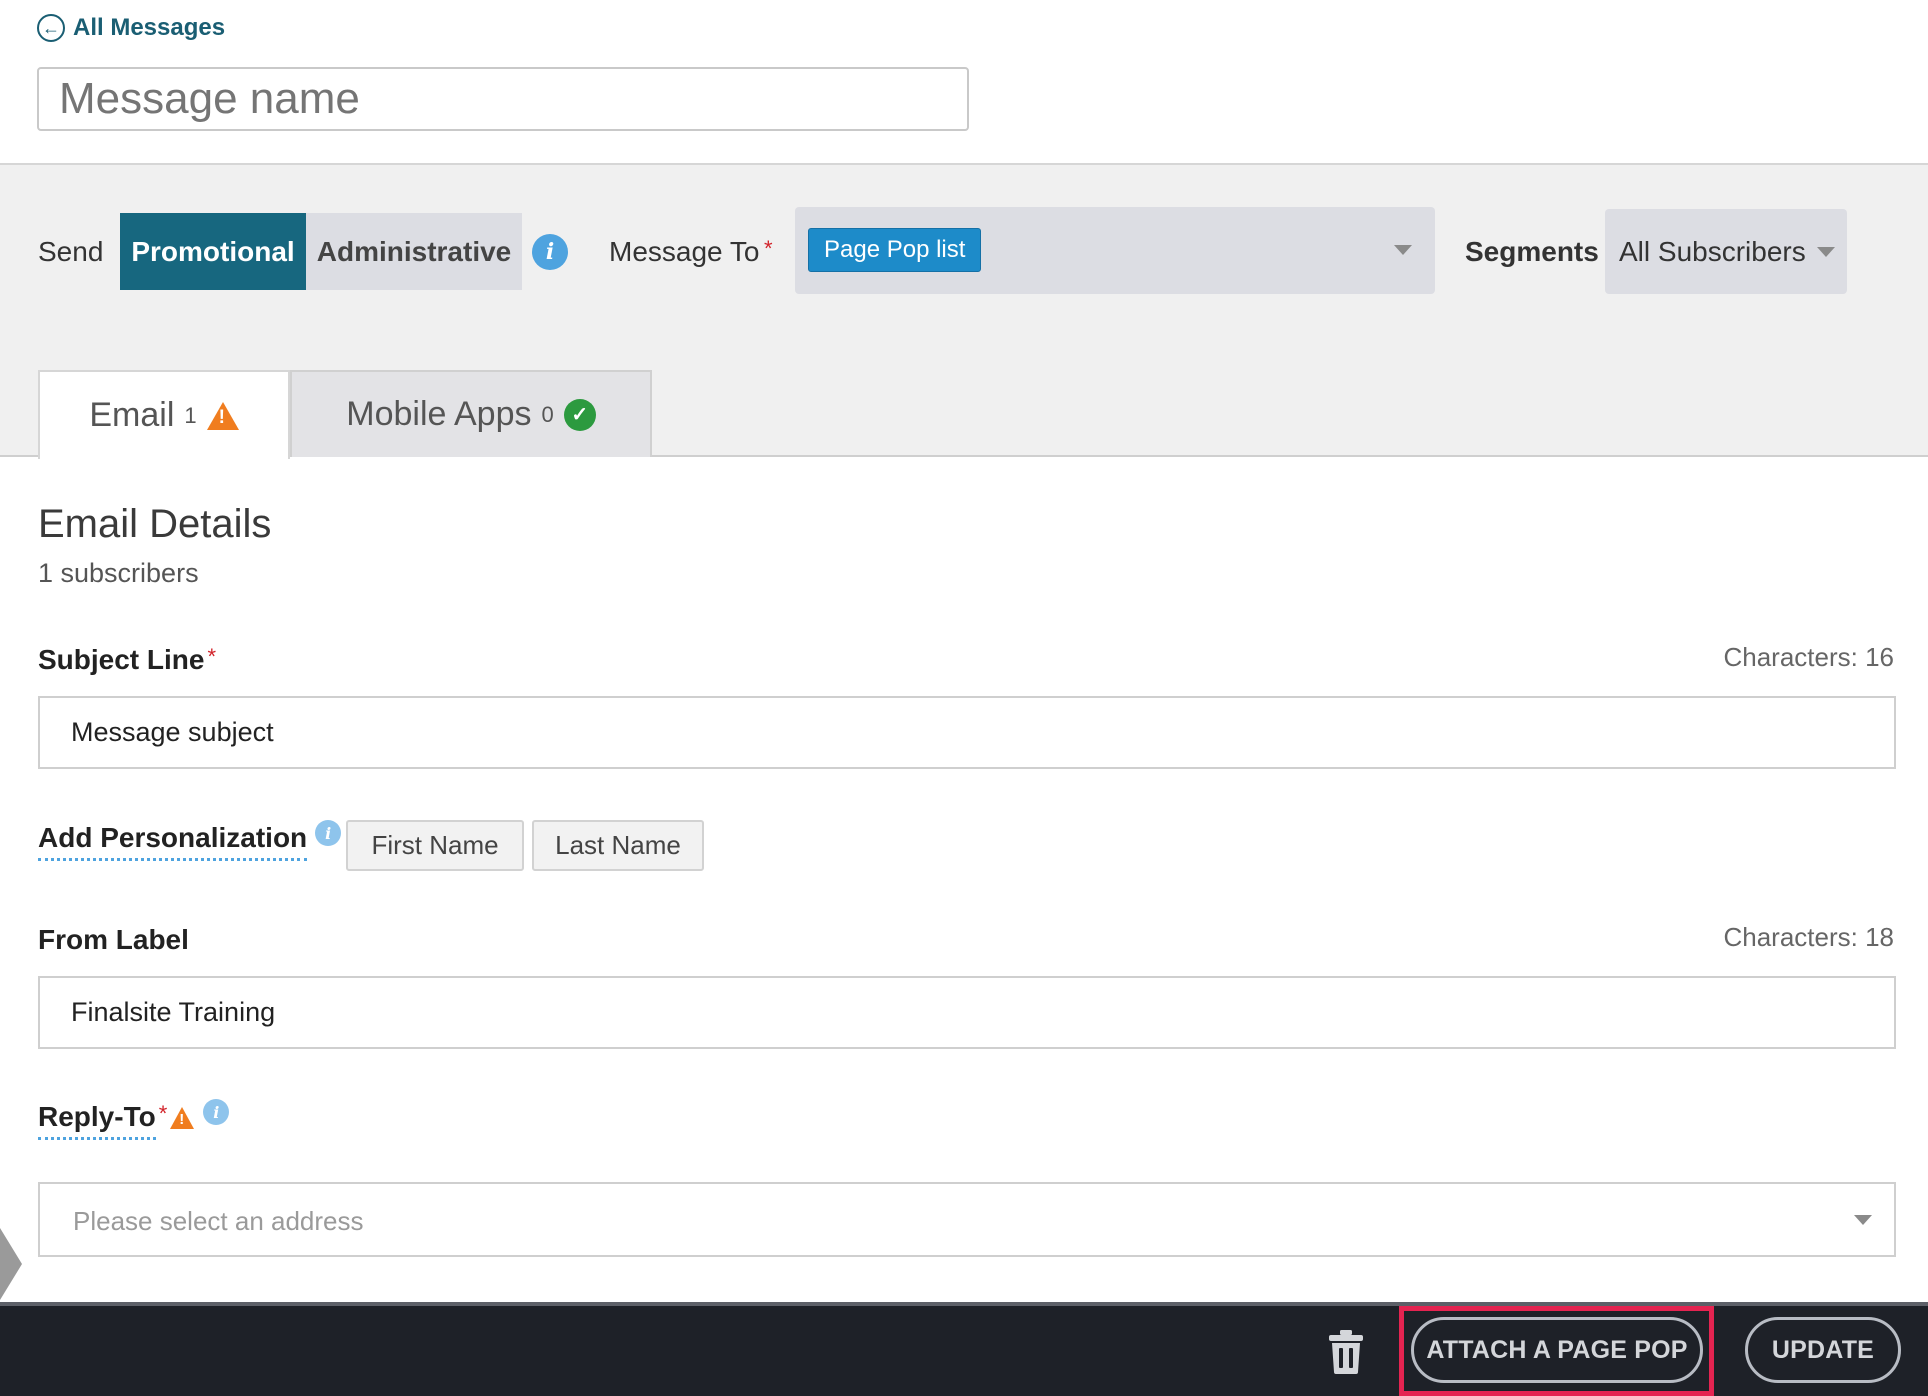 The height and width of the screenshot is (1396, 1928). Describe the element at coordinates (11, 1264) in the screenshot. I see `side-panel-handle` at that location.